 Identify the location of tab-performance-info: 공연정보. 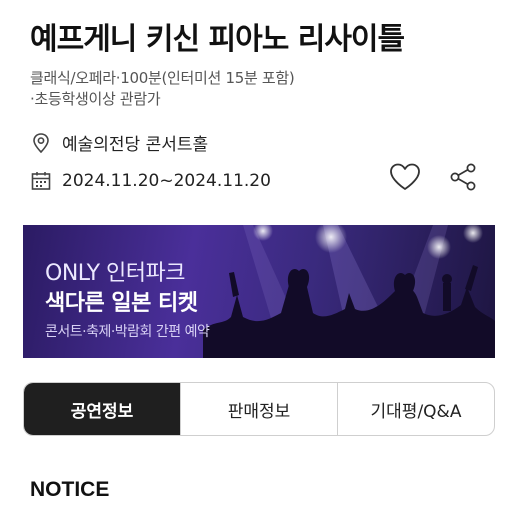
(102, 409).